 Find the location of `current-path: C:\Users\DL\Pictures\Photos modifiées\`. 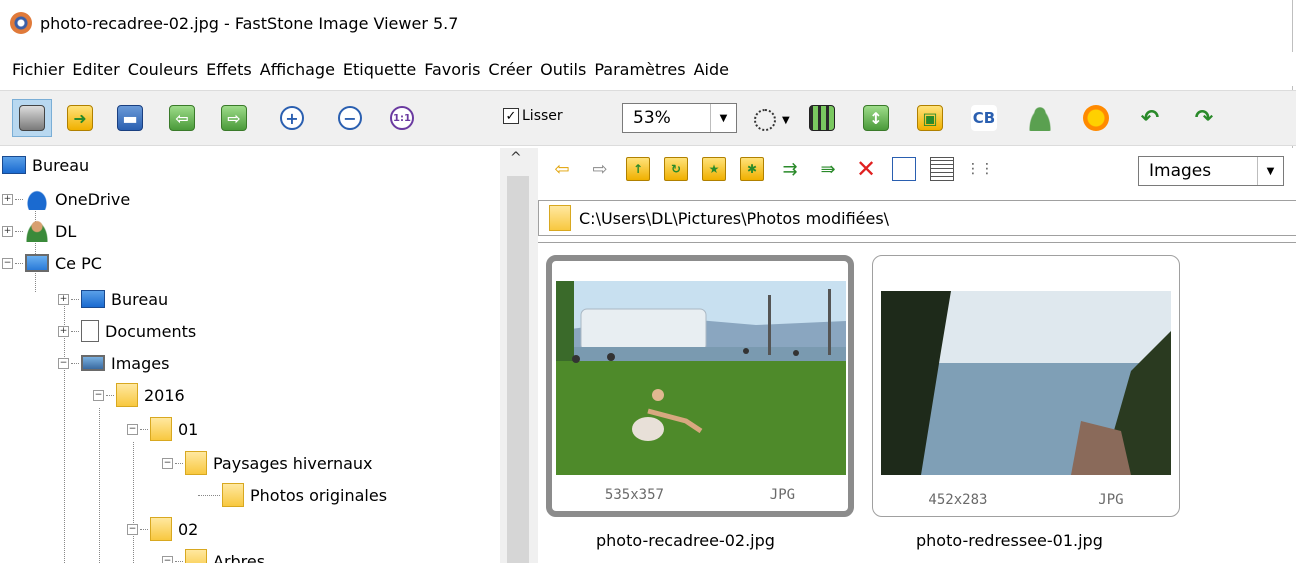

current-path: C:\Users\DL\Pictures\Photos modifiées\ is located at coordinates (734, 218).